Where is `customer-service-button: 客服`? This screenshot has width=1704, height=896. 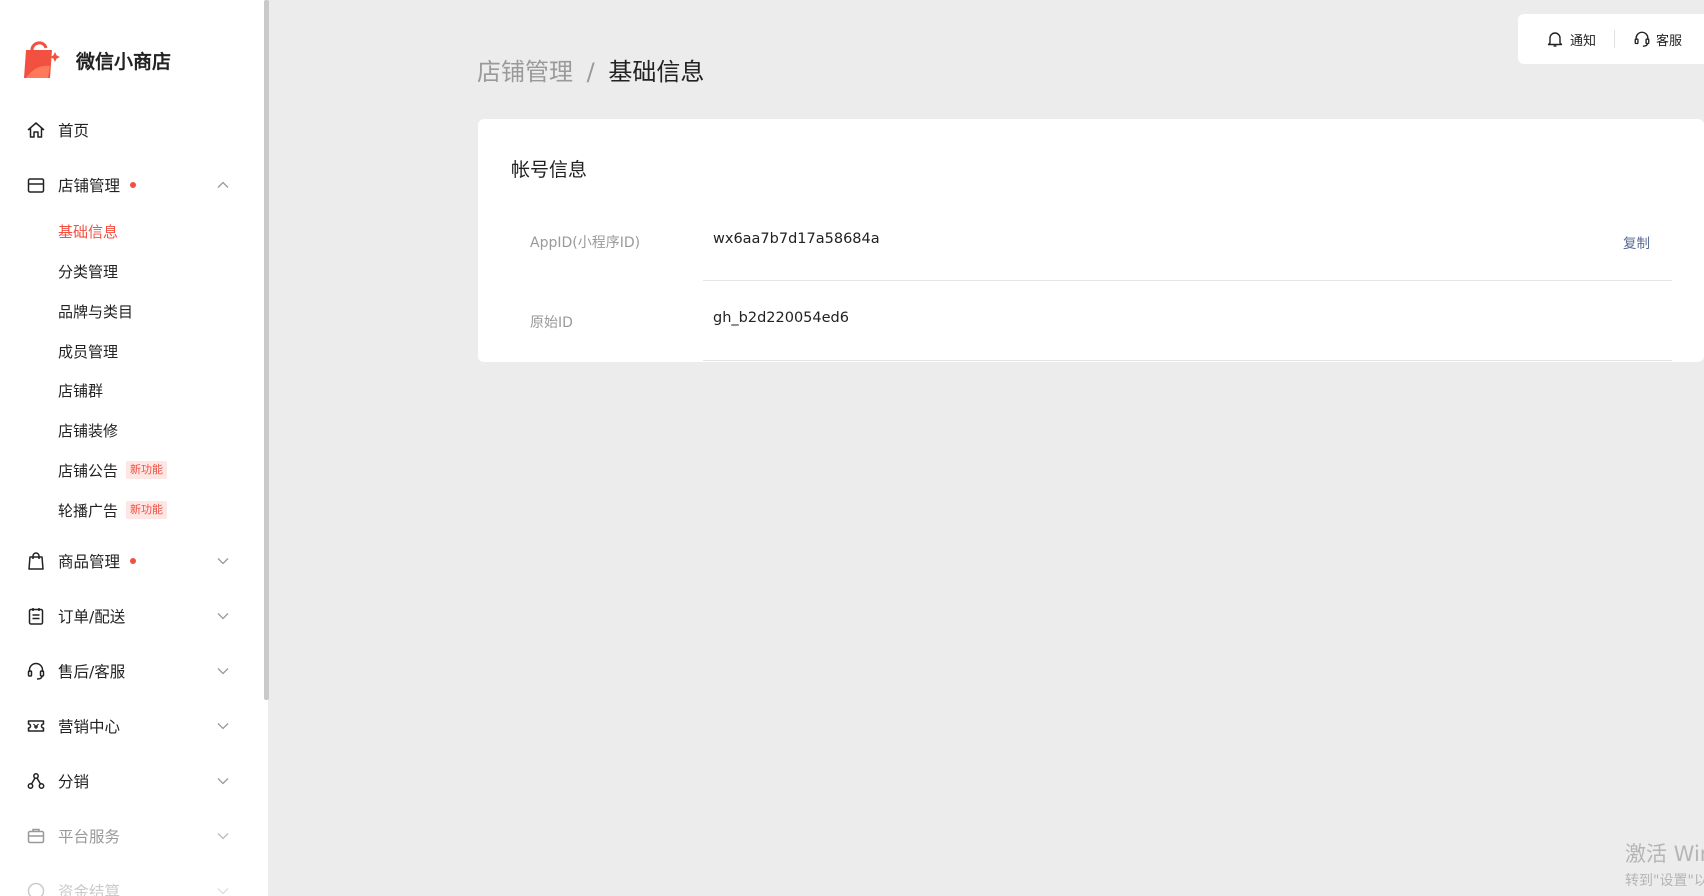 customer-service-button: 客服 is located at coordinates (1657, 39).